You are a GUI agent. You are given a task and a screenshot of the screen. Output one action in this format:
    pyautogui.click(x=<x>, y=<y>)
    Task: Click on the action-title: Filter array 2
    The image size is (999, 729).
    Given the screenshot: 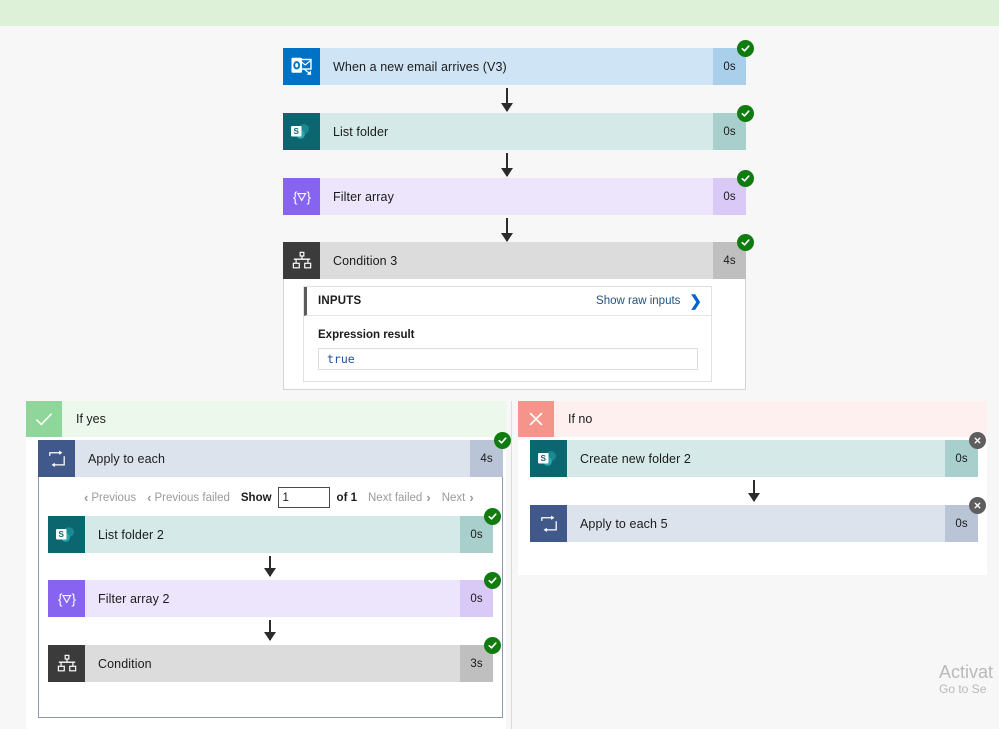 What is the action you would take?
    pyautogui.click(x=134, y=598)
    